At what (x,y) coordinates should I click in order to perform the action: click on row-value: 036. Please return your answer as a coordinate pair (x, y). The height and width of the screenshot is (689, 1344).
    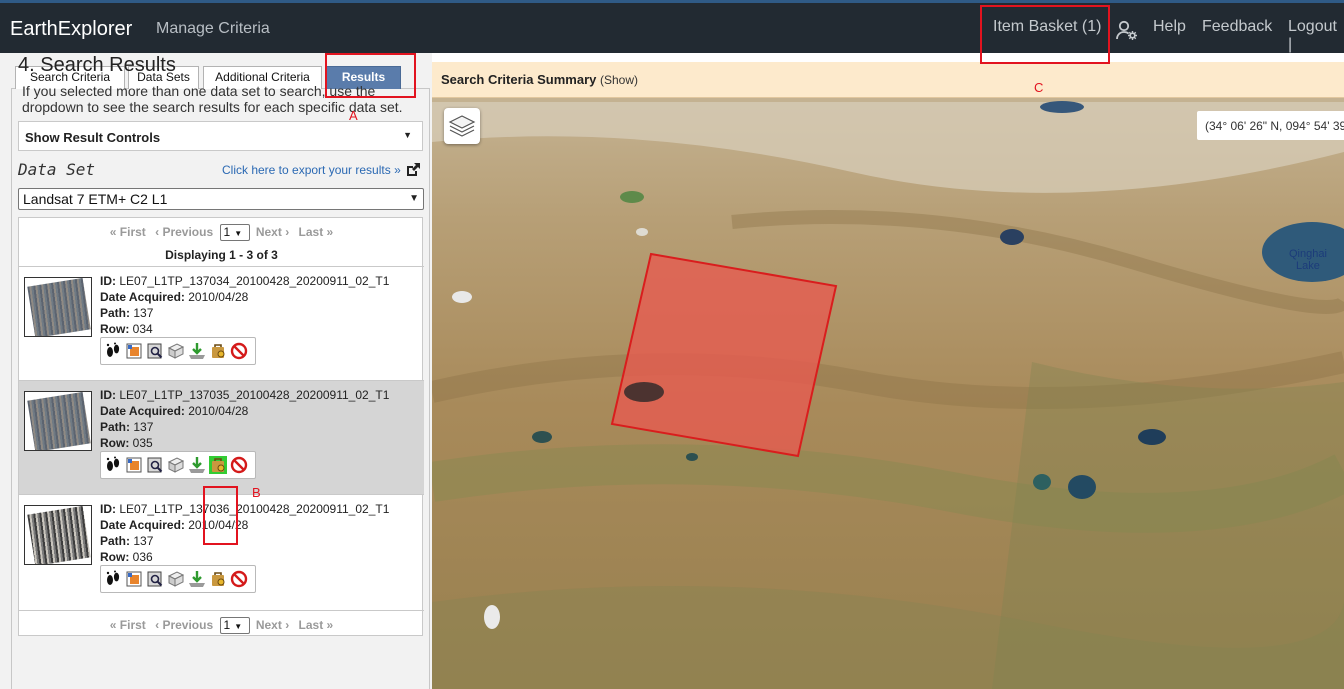
    Looking at the image, I should click on (142, 557).